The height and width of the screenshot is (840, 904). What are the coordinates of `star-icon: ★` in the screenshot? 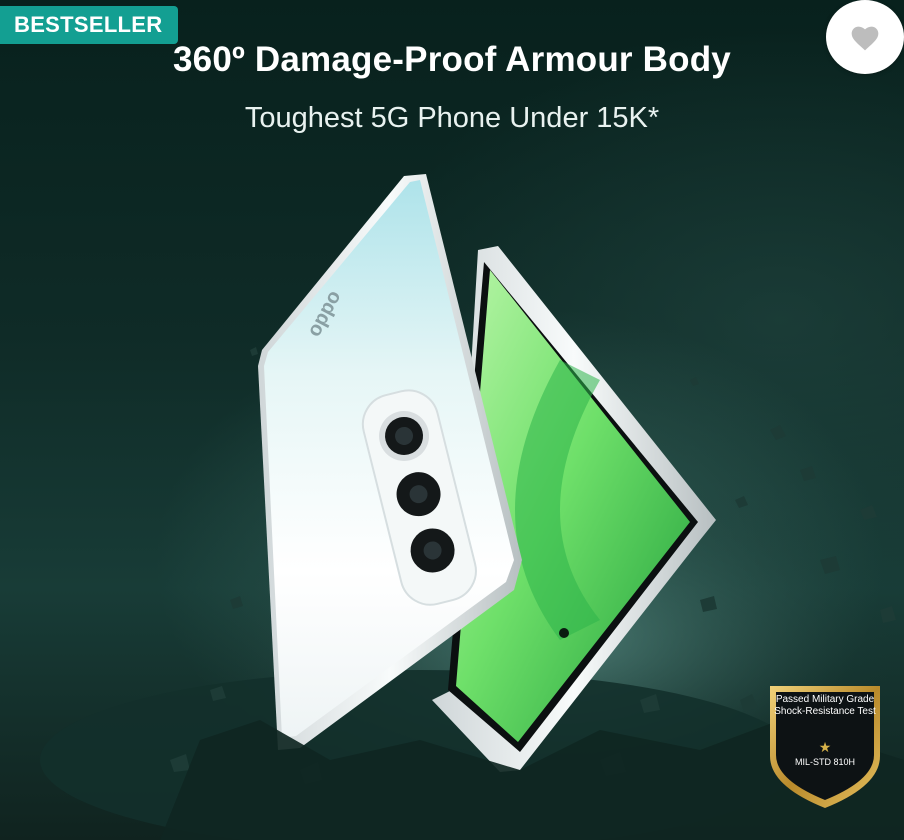 It's located at (825, 747).